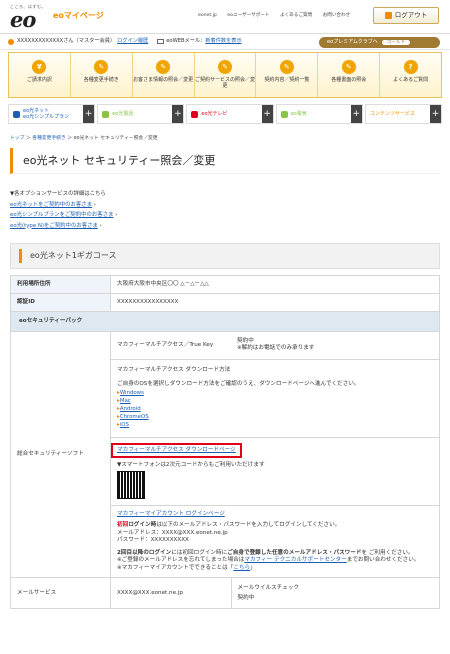 The height and width of the screenshot is (654, 450). Describe the element at coordinates (195, 114) in the screenshot. I see `tv-icon` at that location.